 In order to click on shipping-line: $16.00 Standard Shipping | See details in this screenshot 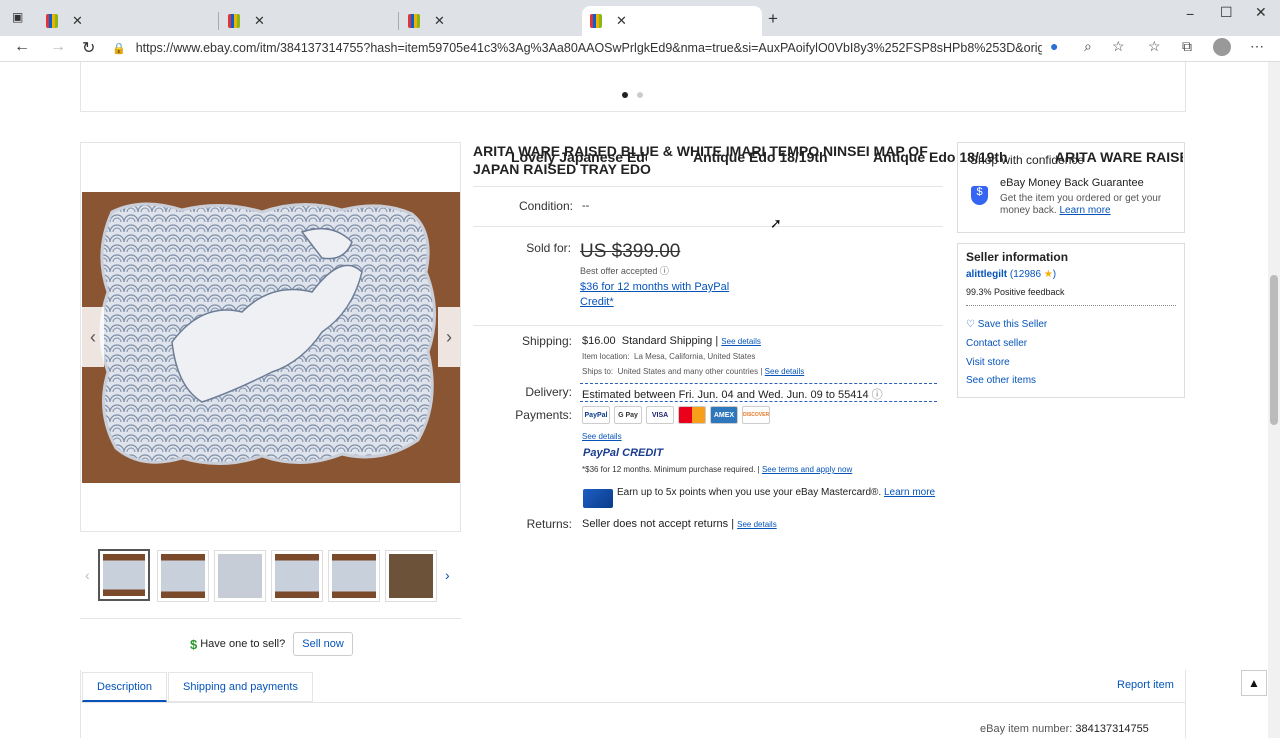, I will do `click(671, 341)`.